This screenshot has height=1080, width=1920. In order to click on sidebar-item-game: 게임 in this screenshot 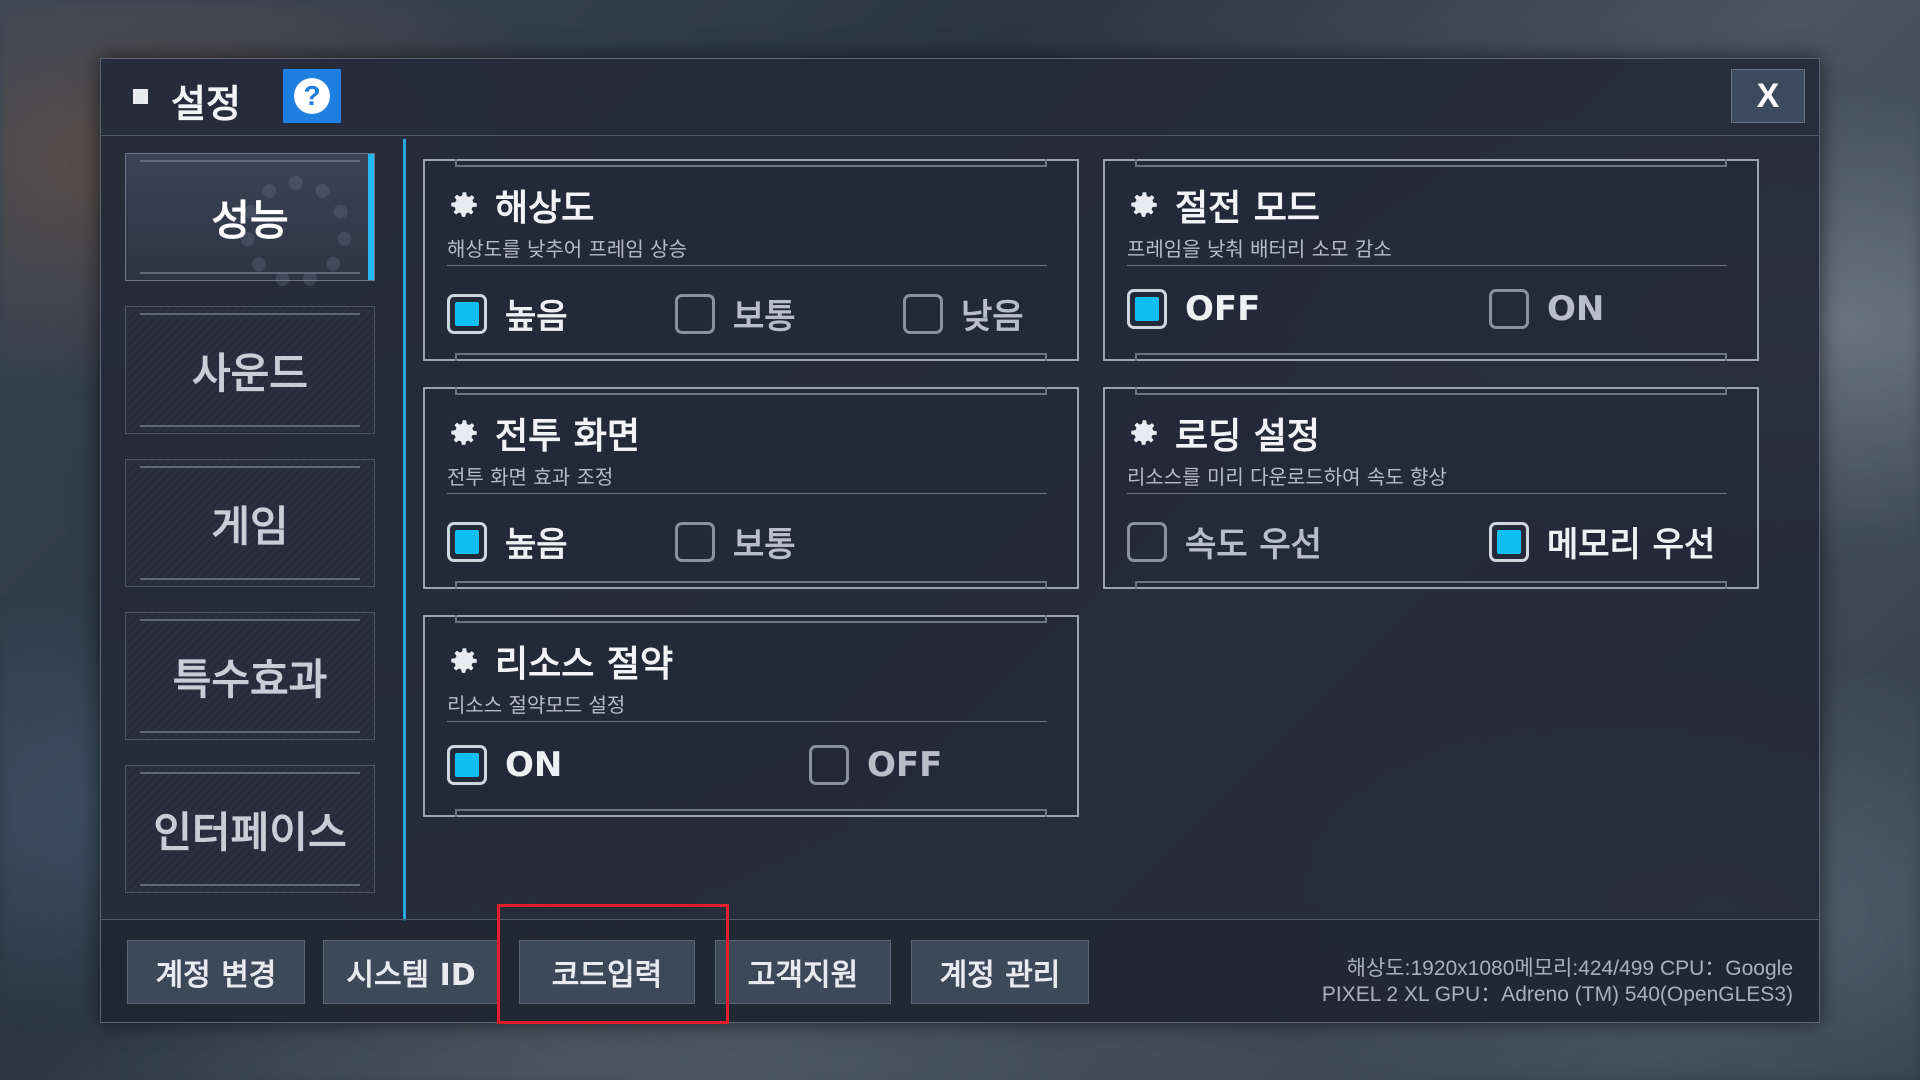, I will do `click(250, 523)`.